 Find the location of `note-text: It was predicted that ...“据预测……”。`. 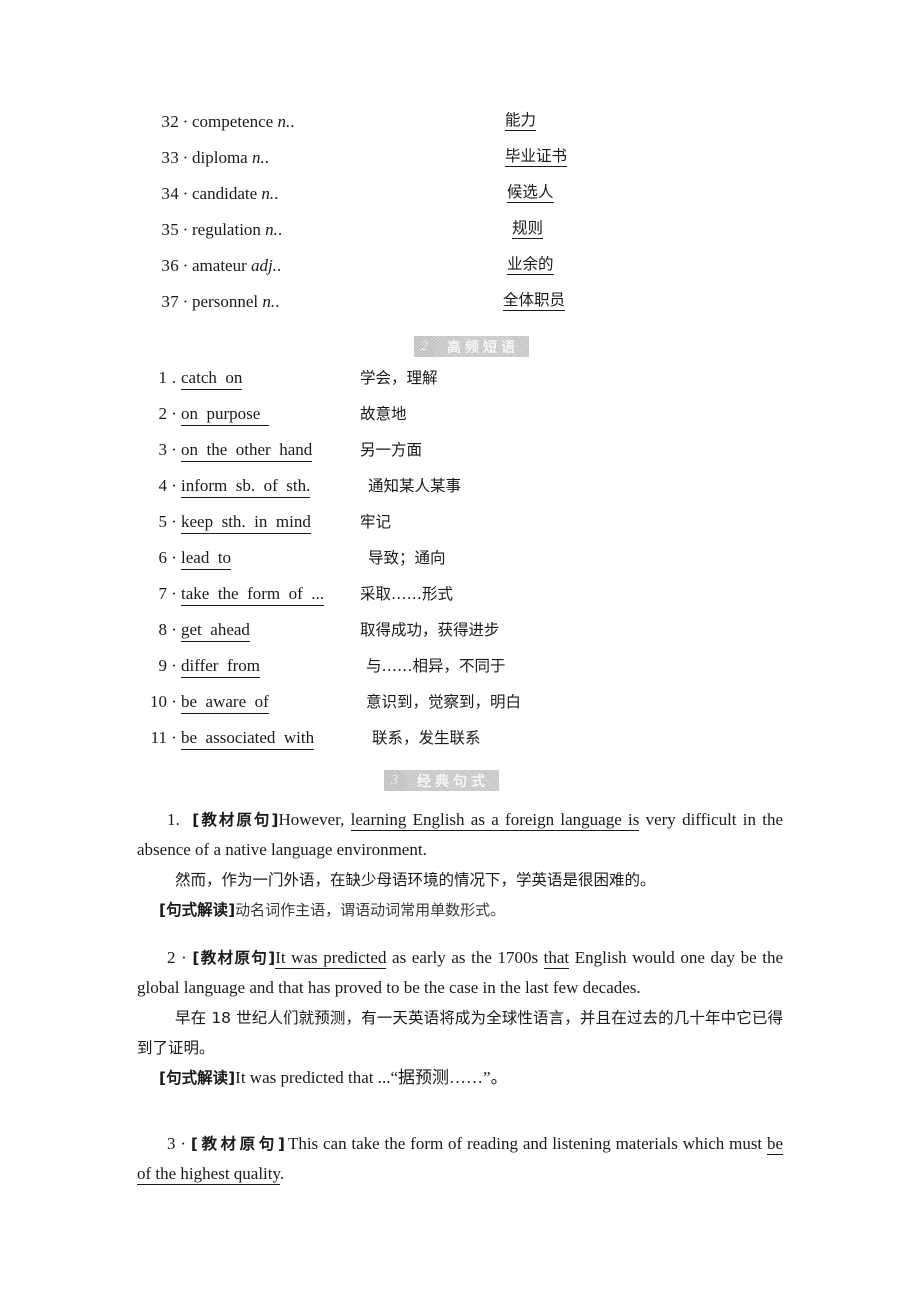

note-text: It was predicted that ...“据预测……”。 is located at coordinates (371, 1077).